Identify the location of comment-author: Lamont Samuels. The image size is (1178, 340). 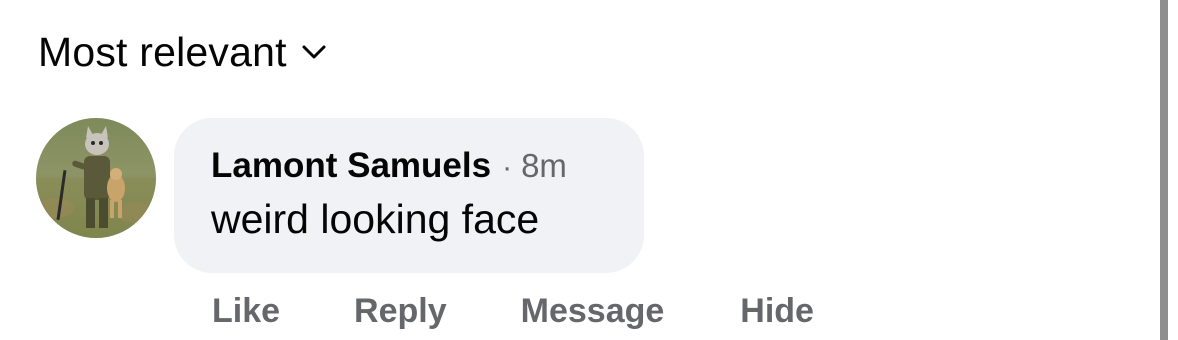
(351, 166).